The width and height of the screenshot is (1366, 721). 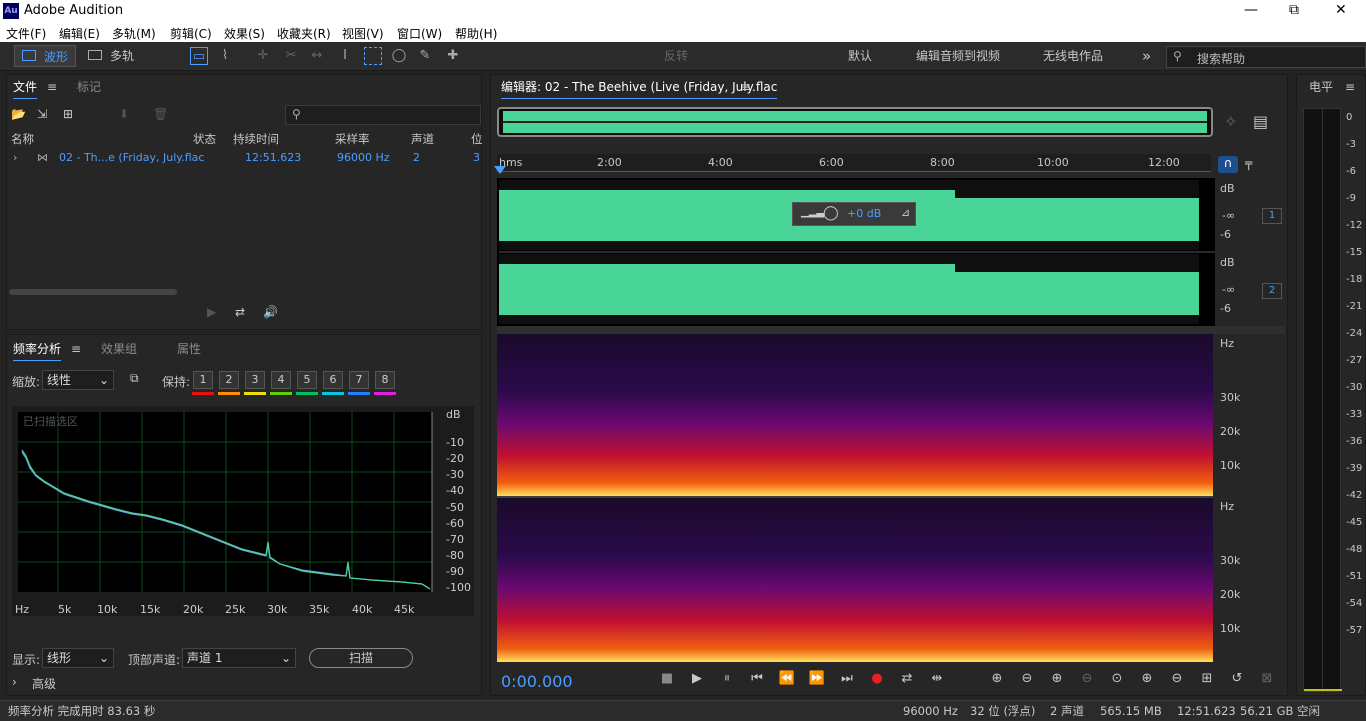 What do you see at coordinates (255, 380) in the screenshot?
I see `hold-slot-3: 3` at bounding box center [255, 380].